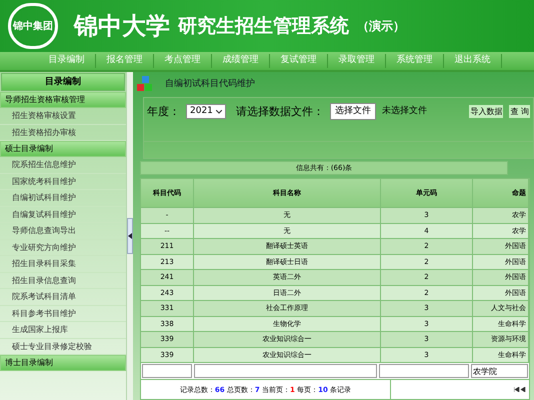 The image size is (534, 400). I want to click on sidebar-item: 招生目录科目采集, so click(63, 264).